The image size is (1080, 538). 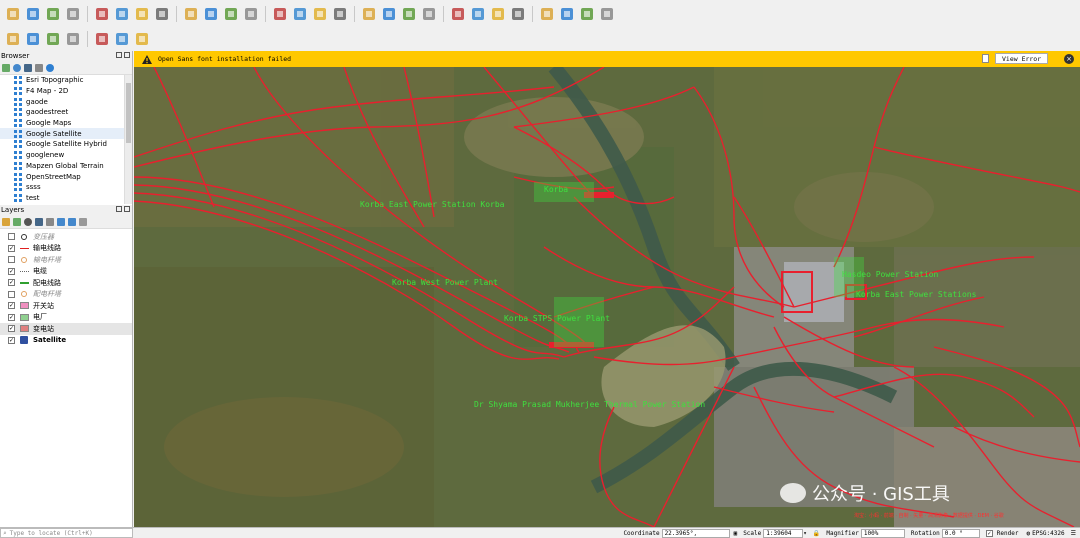 What do you see at coordinates (66, 306) in the screenshot?
I see `layer-item: ✓ 开关站` at bounding box center [66, 306].